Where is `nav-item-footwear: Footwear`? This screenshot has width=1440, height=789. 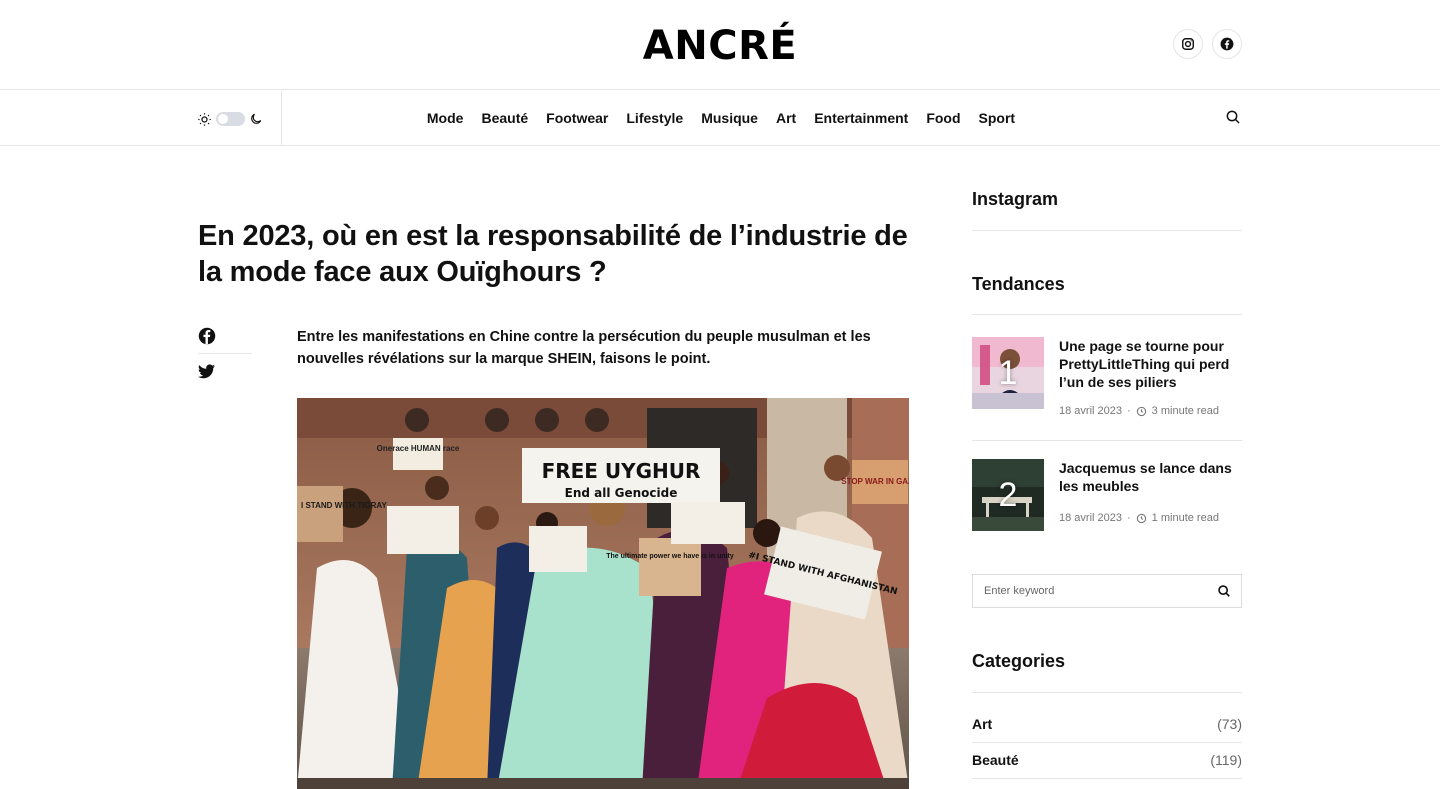 nav-item-footwear: Footwear is located at coordinates (577, 118).